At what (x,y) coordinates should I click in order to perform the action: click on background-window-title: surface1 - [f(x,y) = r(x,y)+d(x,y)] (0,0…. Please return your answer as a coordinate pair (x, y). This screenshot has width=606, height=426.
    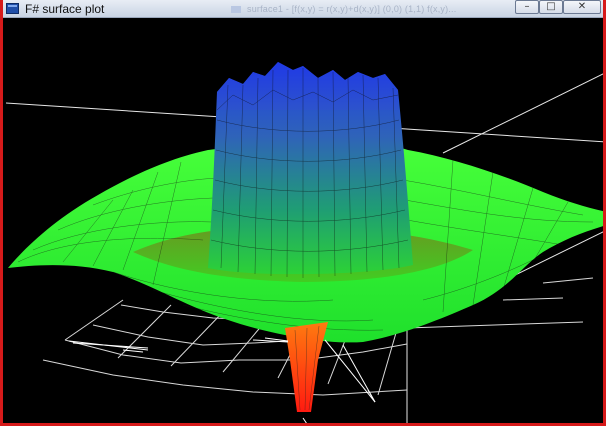
    Looking at the image, I should click on (343, 9).